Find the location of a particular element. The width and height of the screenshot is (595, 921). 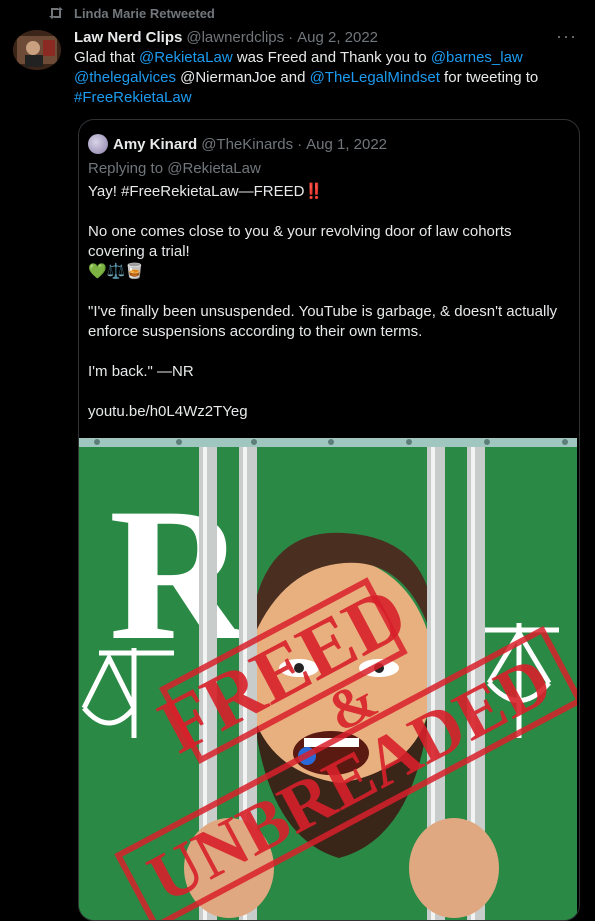

replying-to: Replying to @RekietaLaw is located at coordinates (174, 168).